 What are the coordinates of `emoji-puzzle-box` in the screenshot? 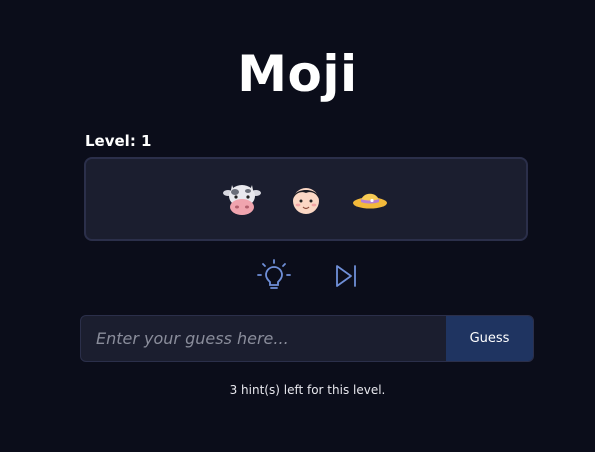 It's located at (306, 199).